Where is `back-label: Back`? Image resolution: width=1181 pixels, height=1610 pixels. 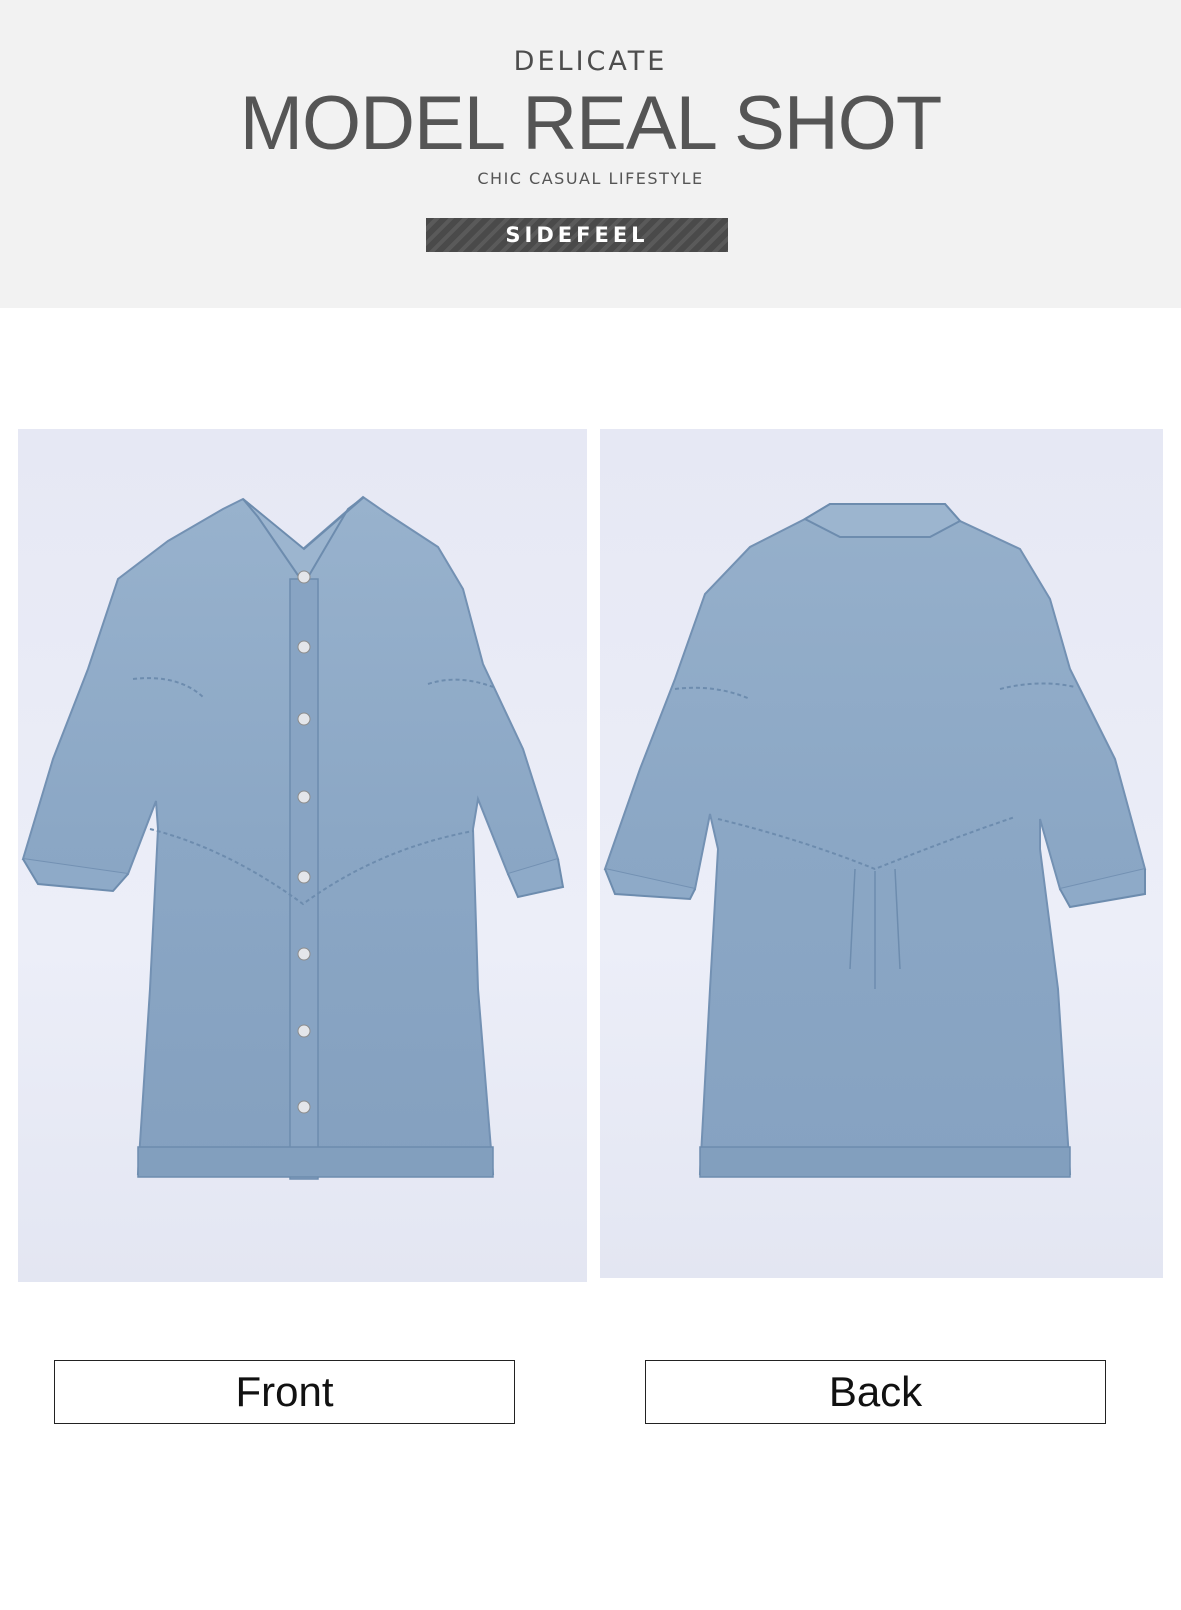 back-label: Back is located at coordinates (875, 1391).